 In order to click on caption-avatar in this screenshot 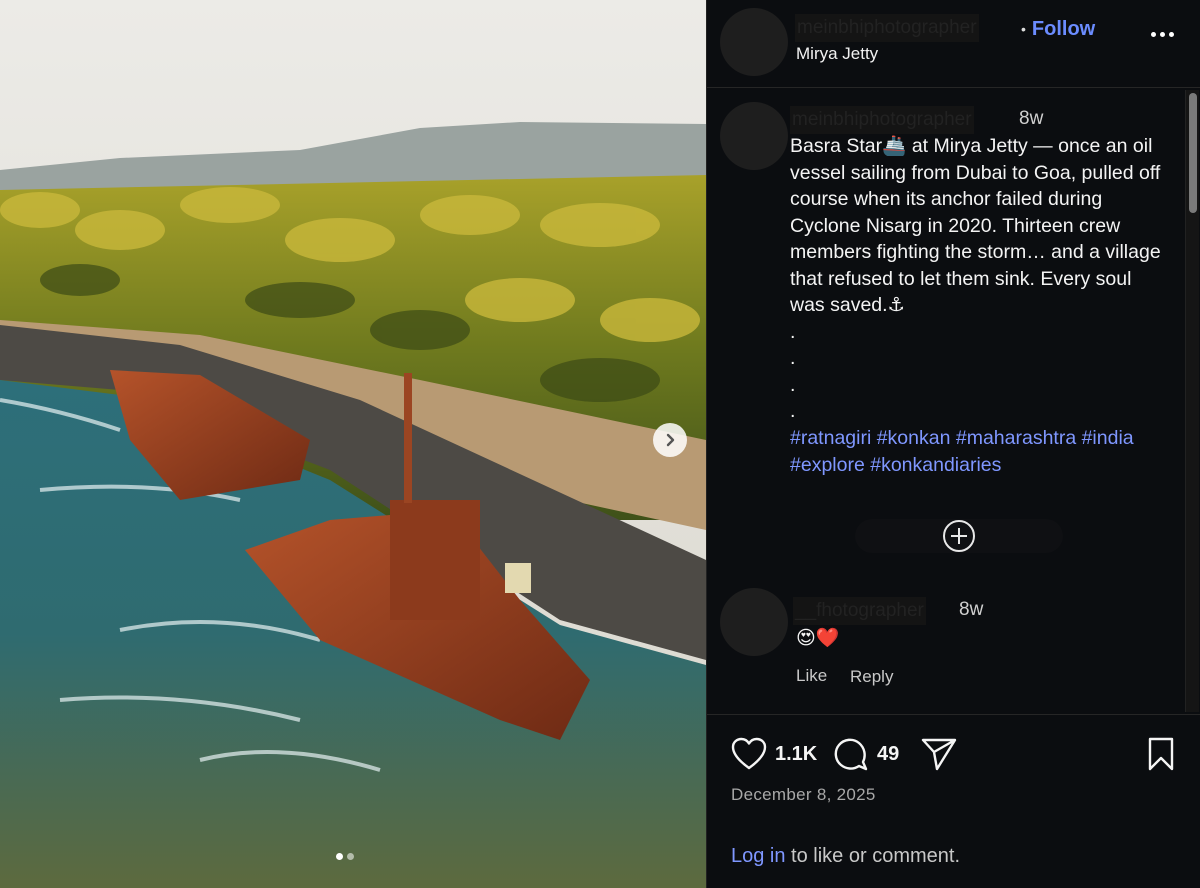, I will do `click(754, 136)`.